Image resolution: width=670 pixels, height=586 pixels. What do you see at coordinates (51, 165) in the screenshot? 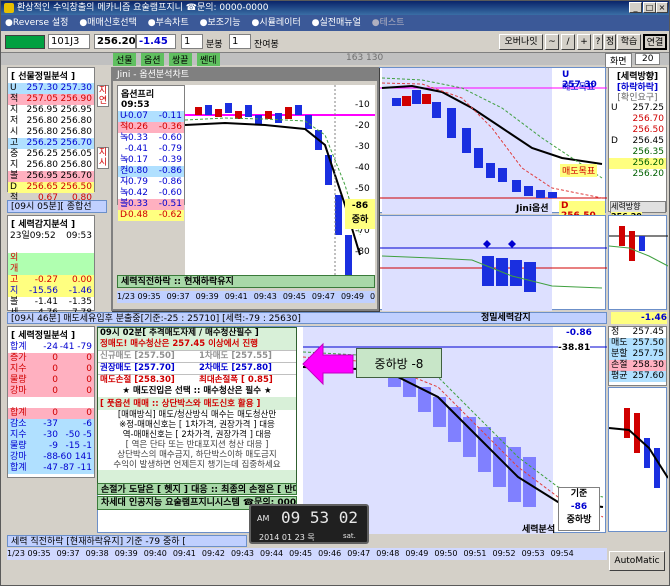
I see `fut-rows-row: 지 256.80 256.80` at bounding box center [51, 165].